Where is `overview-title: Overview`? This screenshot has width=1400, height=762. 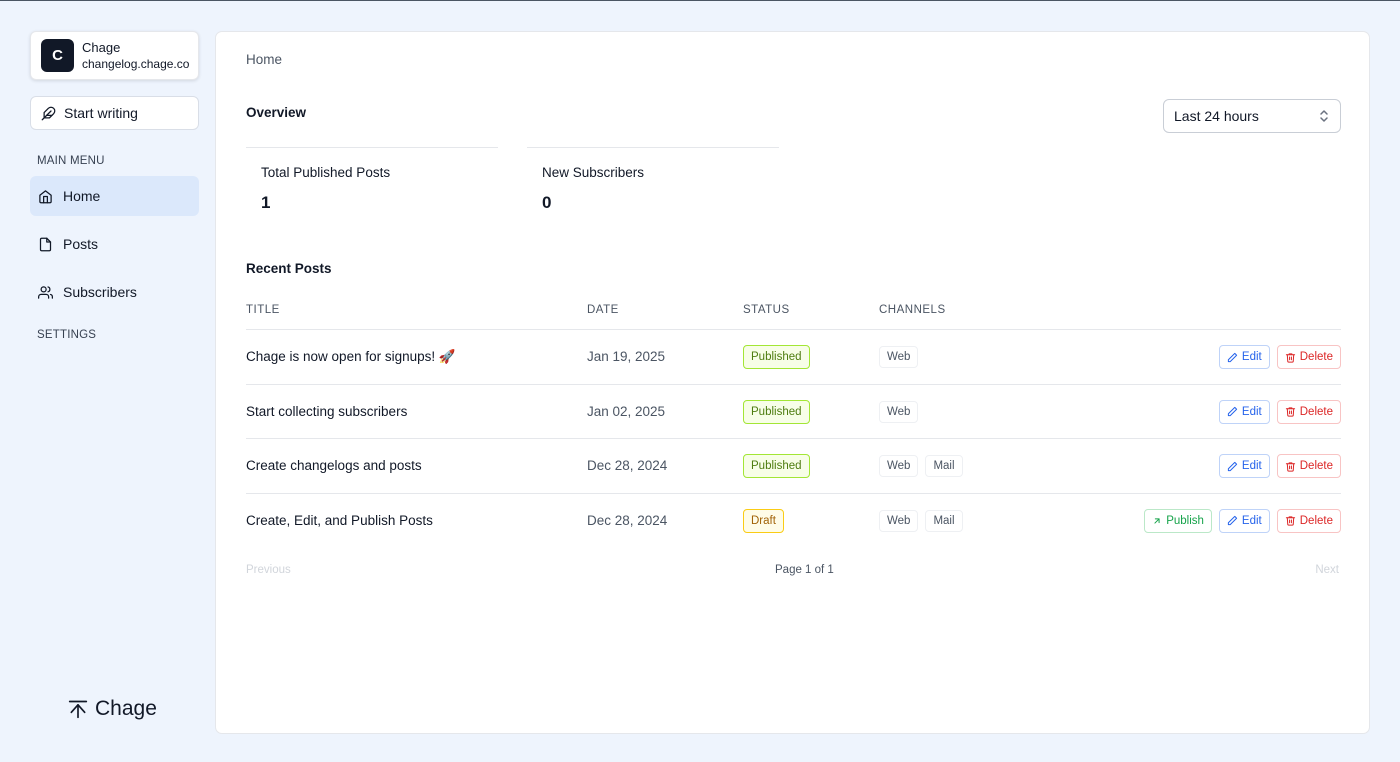
overview-title: Overview is located at coordinates (276, 112).